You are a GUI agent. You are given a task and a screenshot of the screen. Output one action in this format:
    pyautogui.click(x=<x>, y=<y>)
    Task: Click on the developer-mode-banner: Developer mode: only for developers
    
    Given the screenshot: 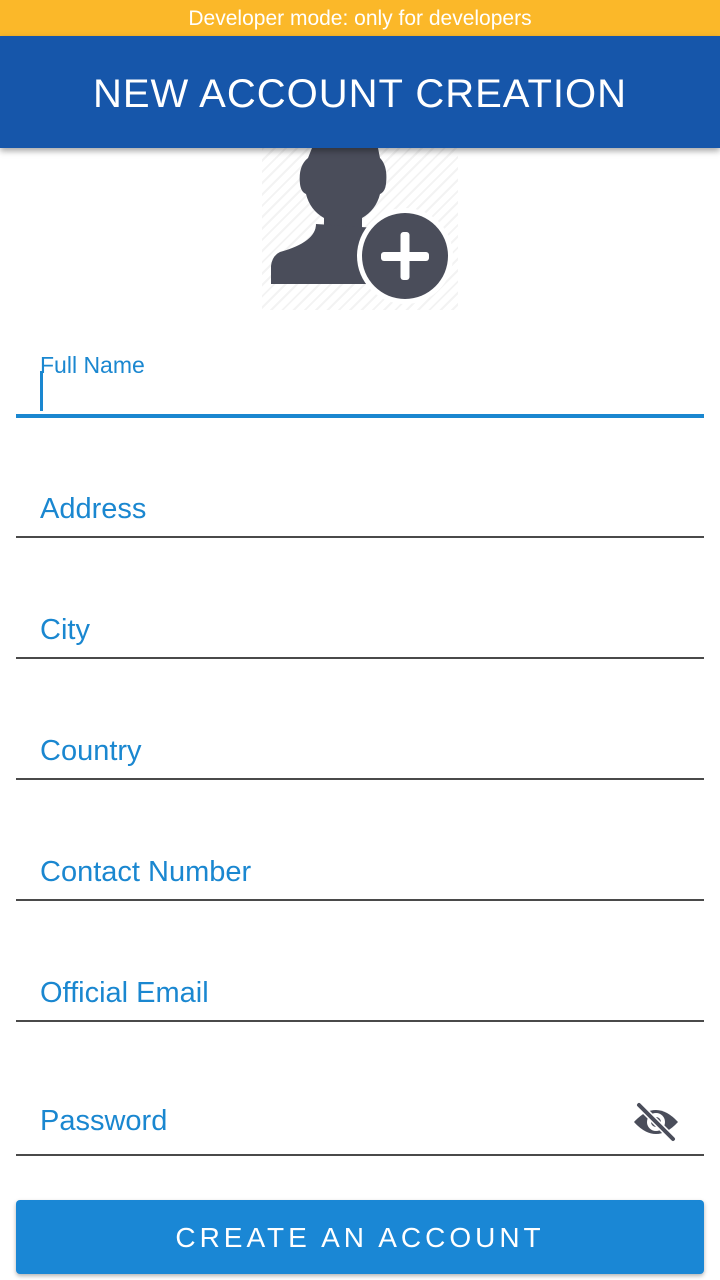 What is the action you would take?
    pyautogui.click(x=360, y=18)
    